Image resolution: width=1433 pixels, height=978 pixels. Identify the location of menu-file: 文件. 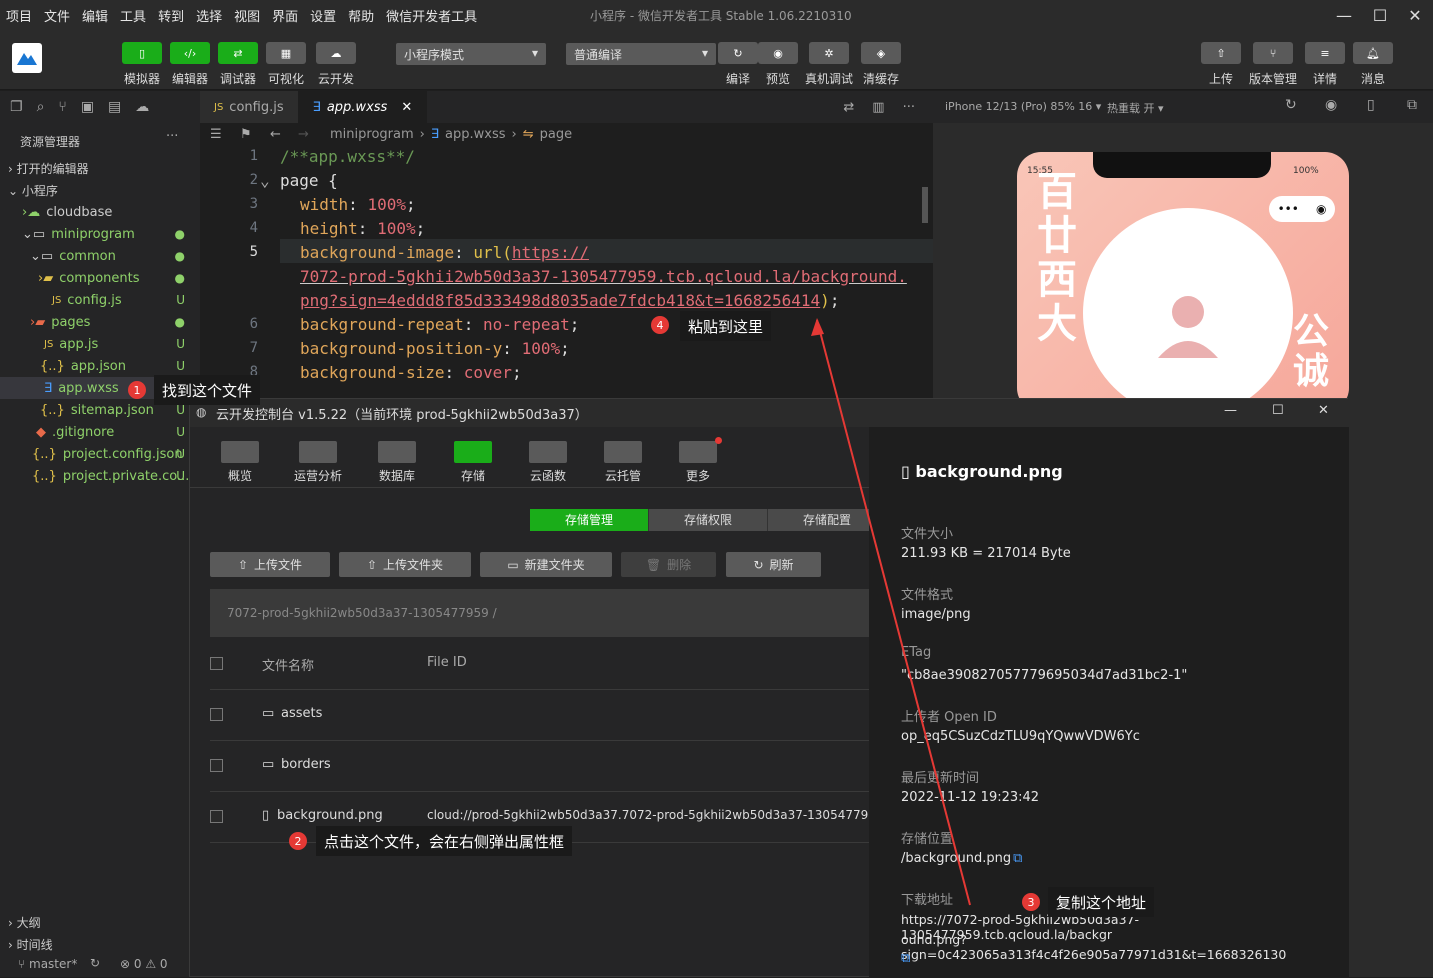
(57, 15).